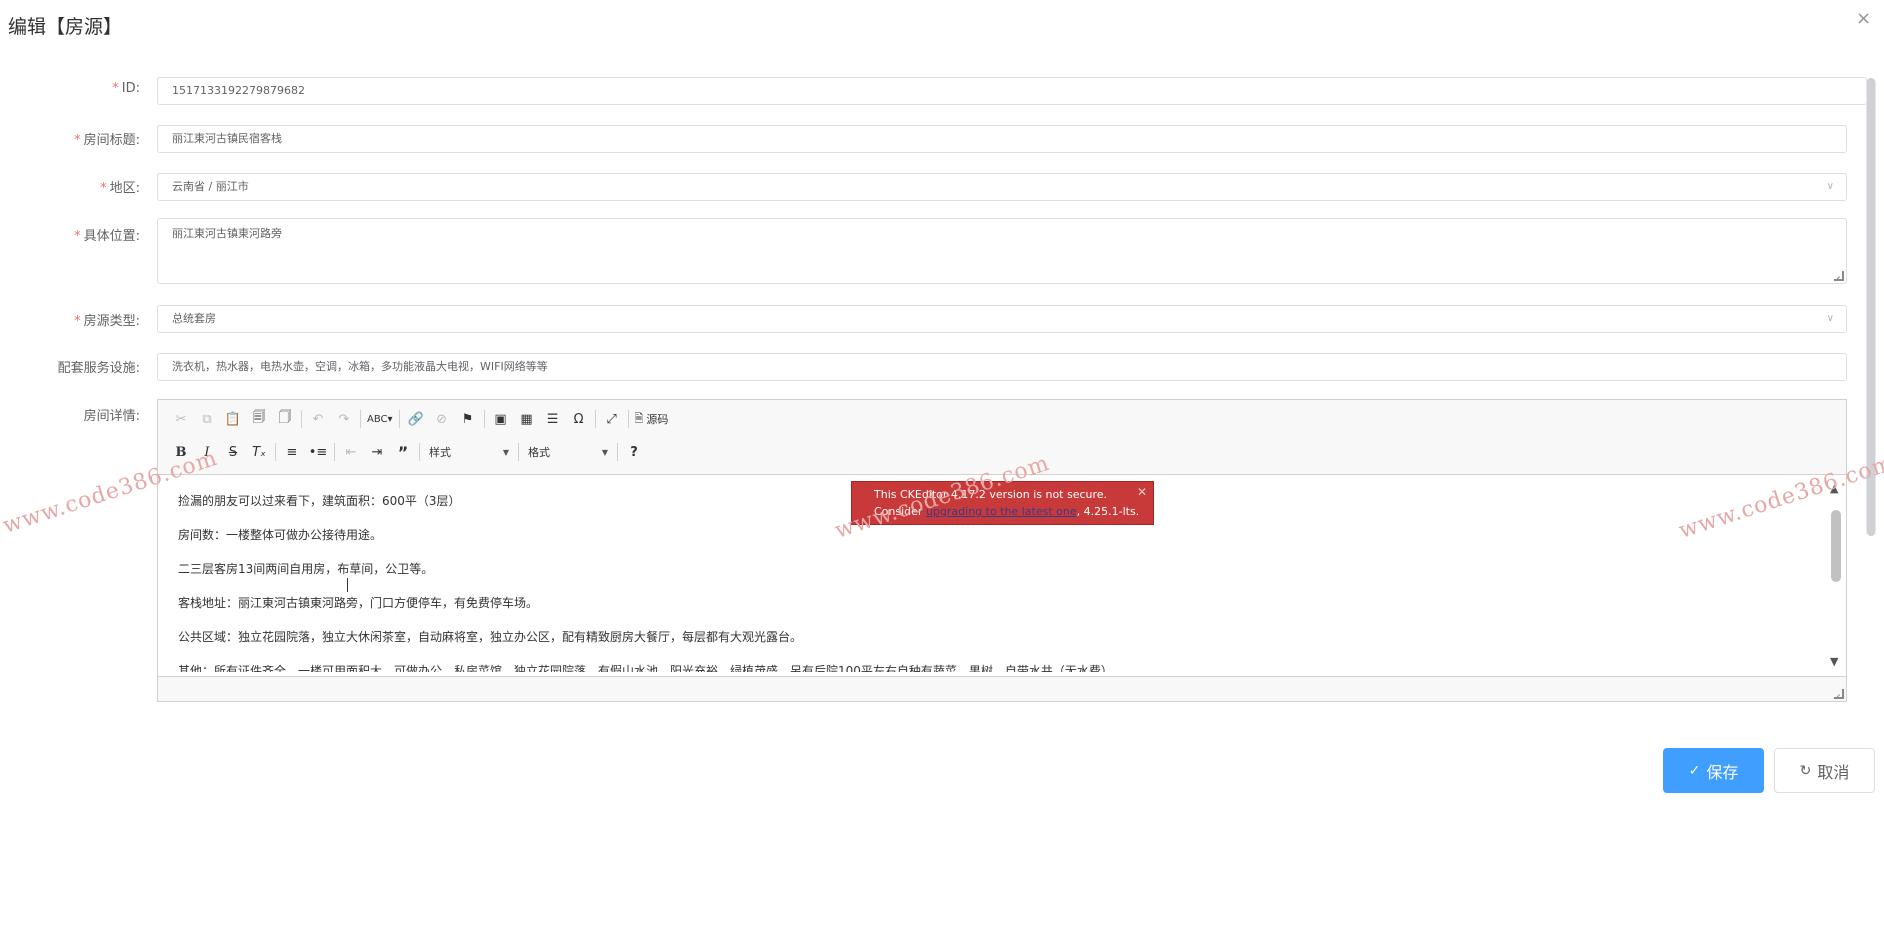 This screenshot has height=940, width=1884. I want to click on blockquote-icon: ”, so click(403, 452).